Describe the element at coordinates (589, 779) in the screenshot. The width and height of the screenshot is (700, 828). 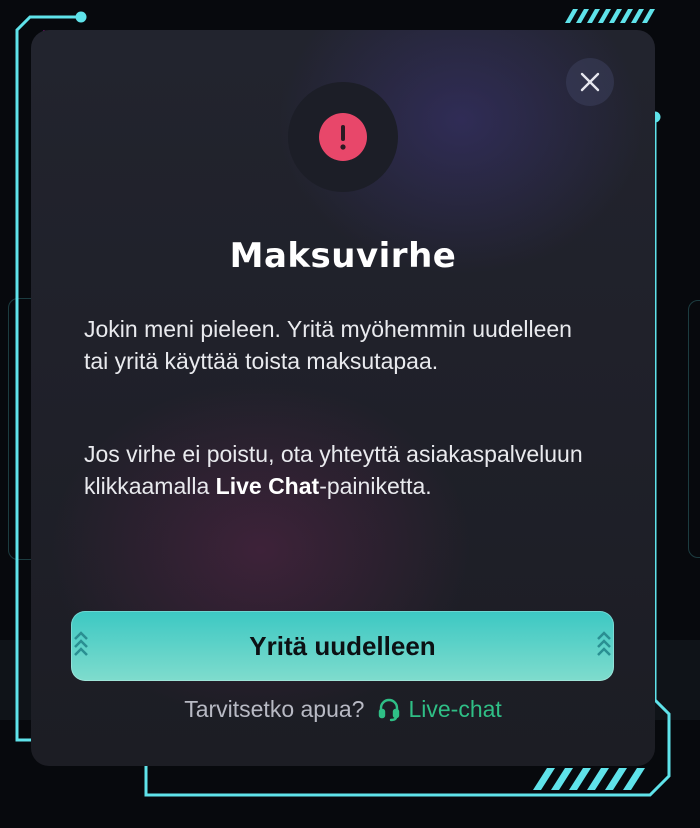
I see `decorative-stripes-bottom` at that location.